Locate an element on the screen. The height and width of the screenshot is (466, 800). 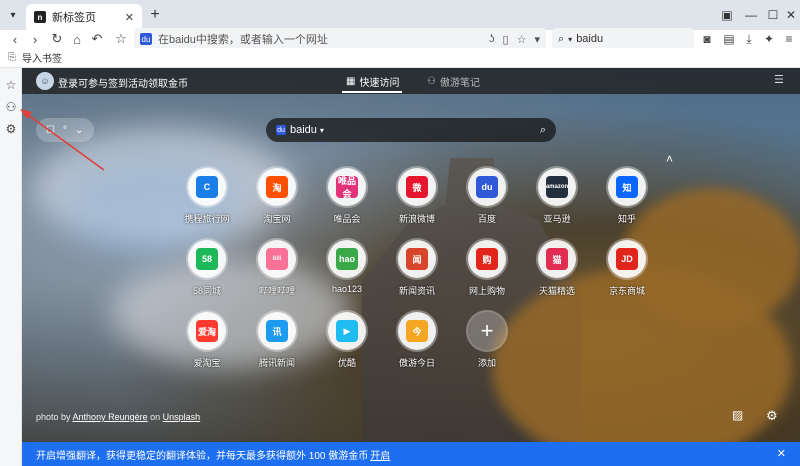
weather-widget: ☐ ° ⌄ is located at coordinates (65, 130).